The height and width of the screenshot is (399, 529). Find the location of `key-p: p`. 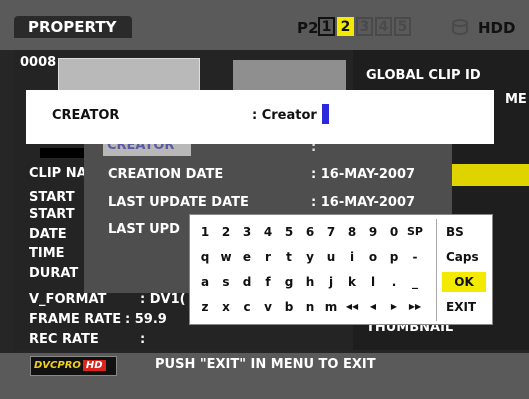

key-p: p is located at coordinates (394, 257).